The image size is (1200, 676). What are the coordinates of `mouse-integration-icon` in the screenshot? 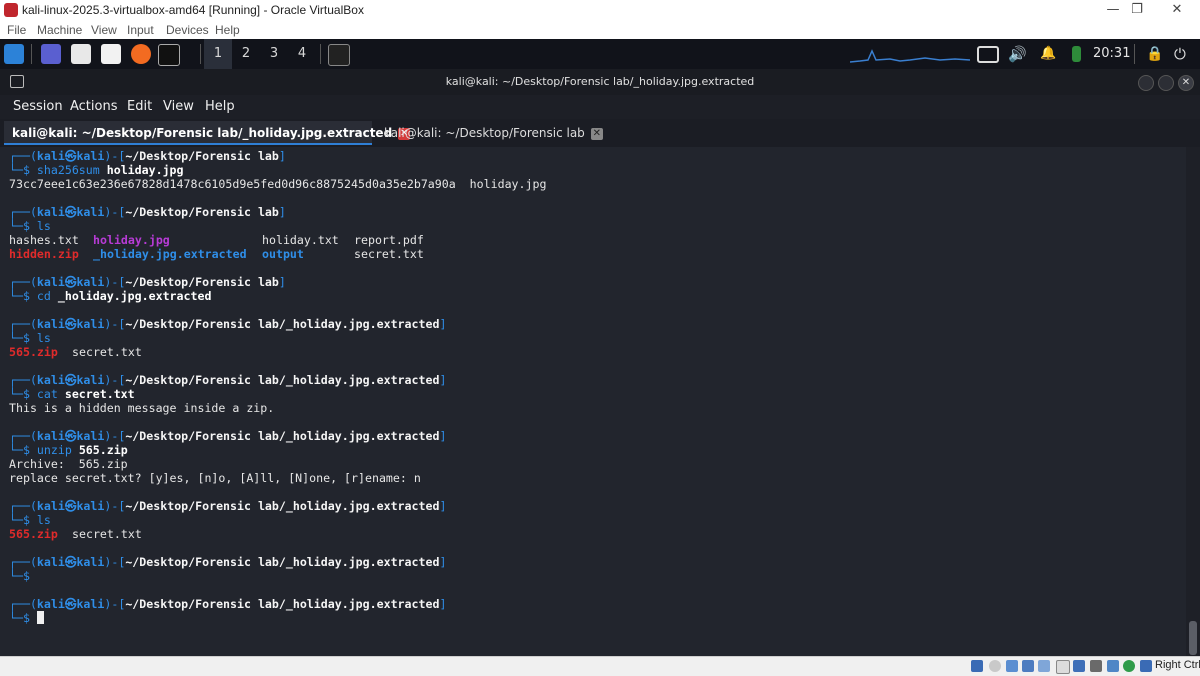 It's located at (1146, 666).